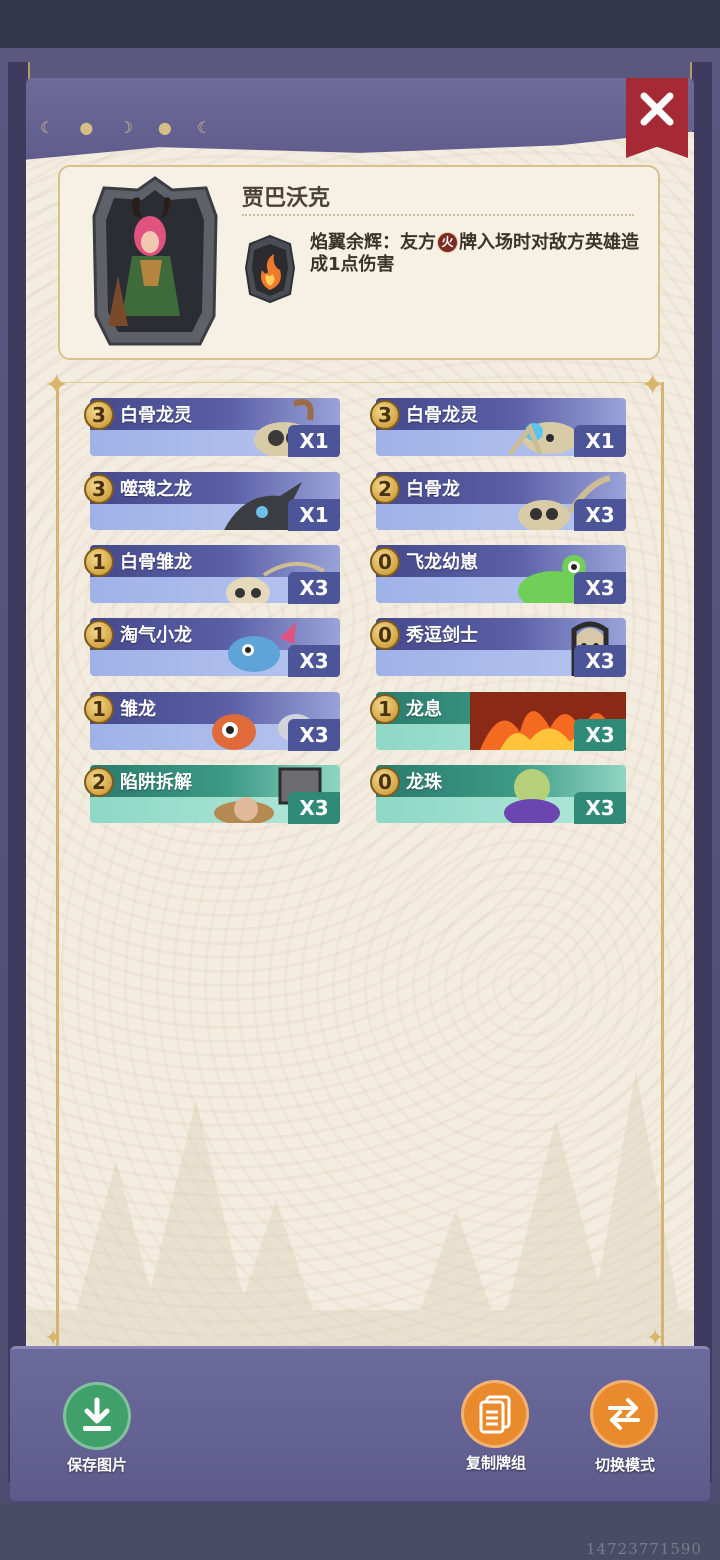 This screenshot has height=1560, width=720. Describe the element at coordinates (212, 796) in the screenshot. I see `deck-card: 2 陷阱拆解 X3` at that location.